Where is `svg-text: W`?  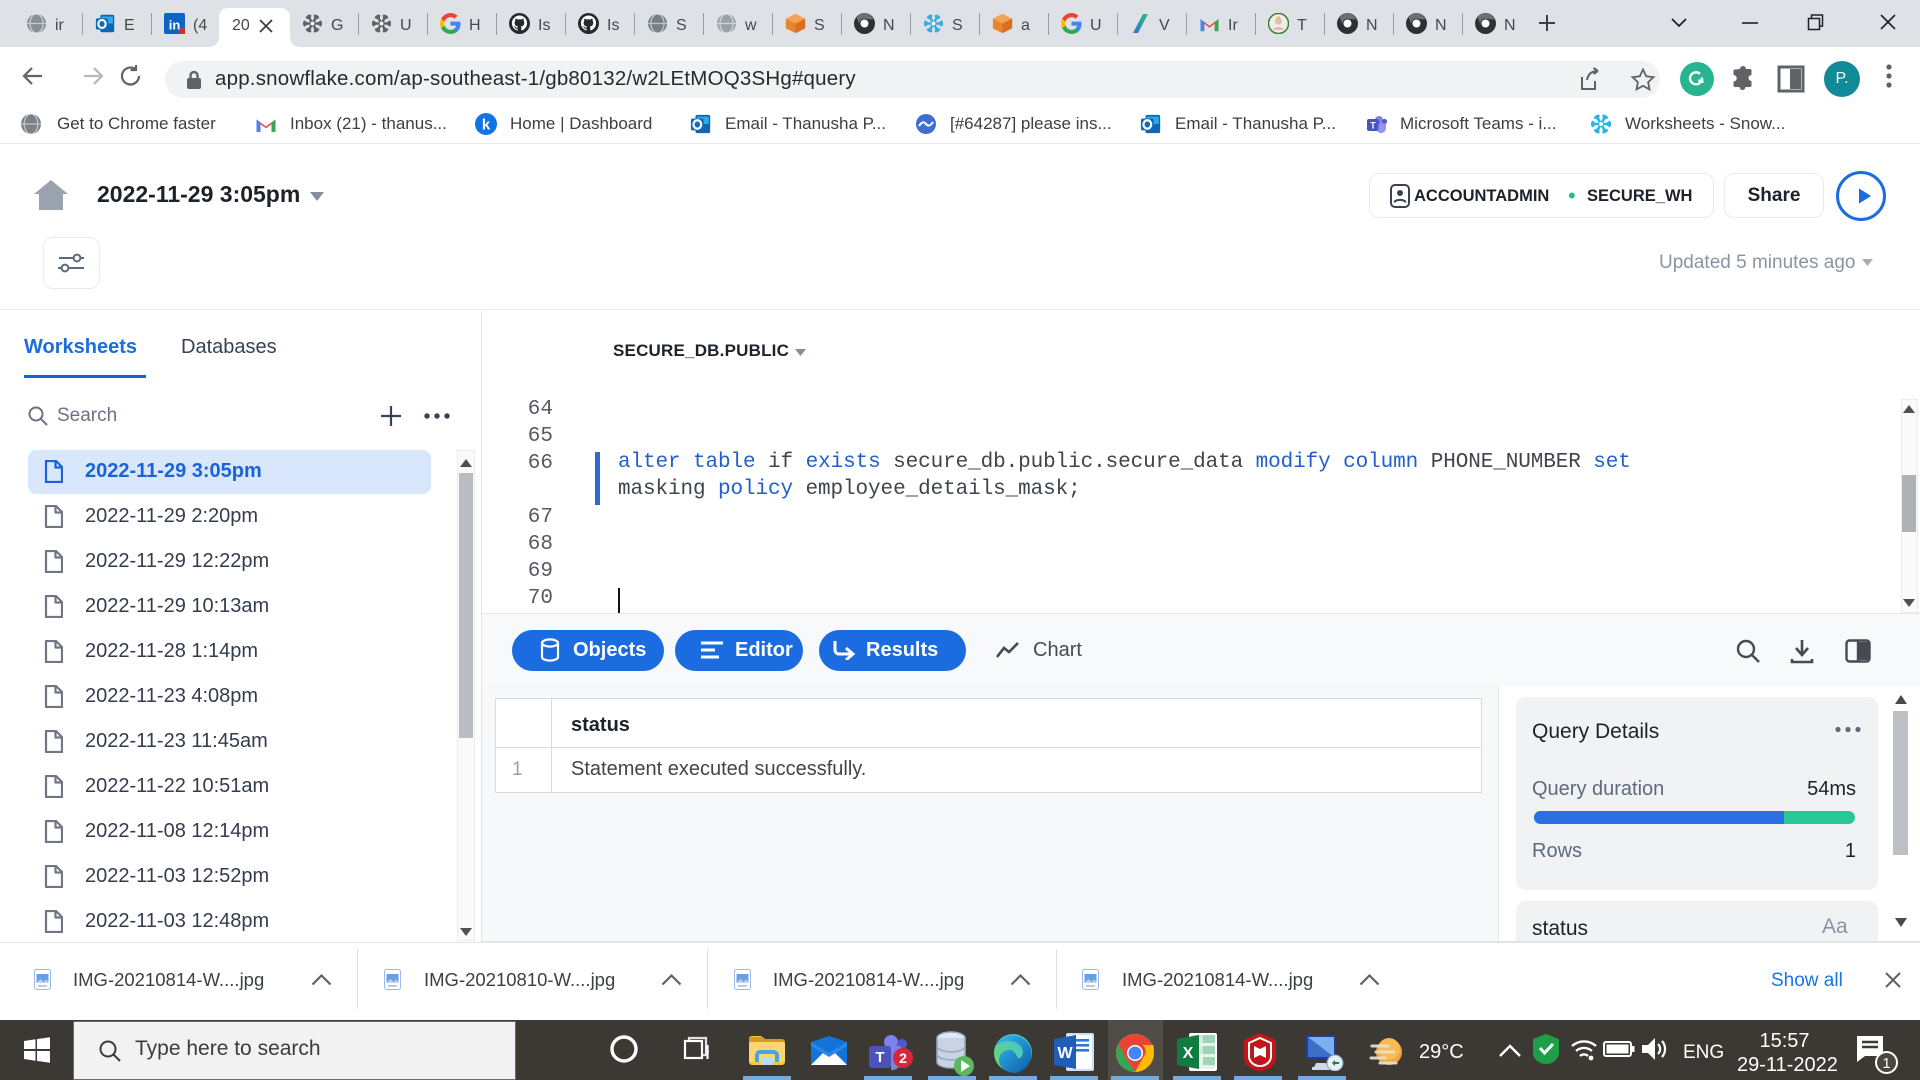 svg-text: W is located at coordinates (1065, 1053).